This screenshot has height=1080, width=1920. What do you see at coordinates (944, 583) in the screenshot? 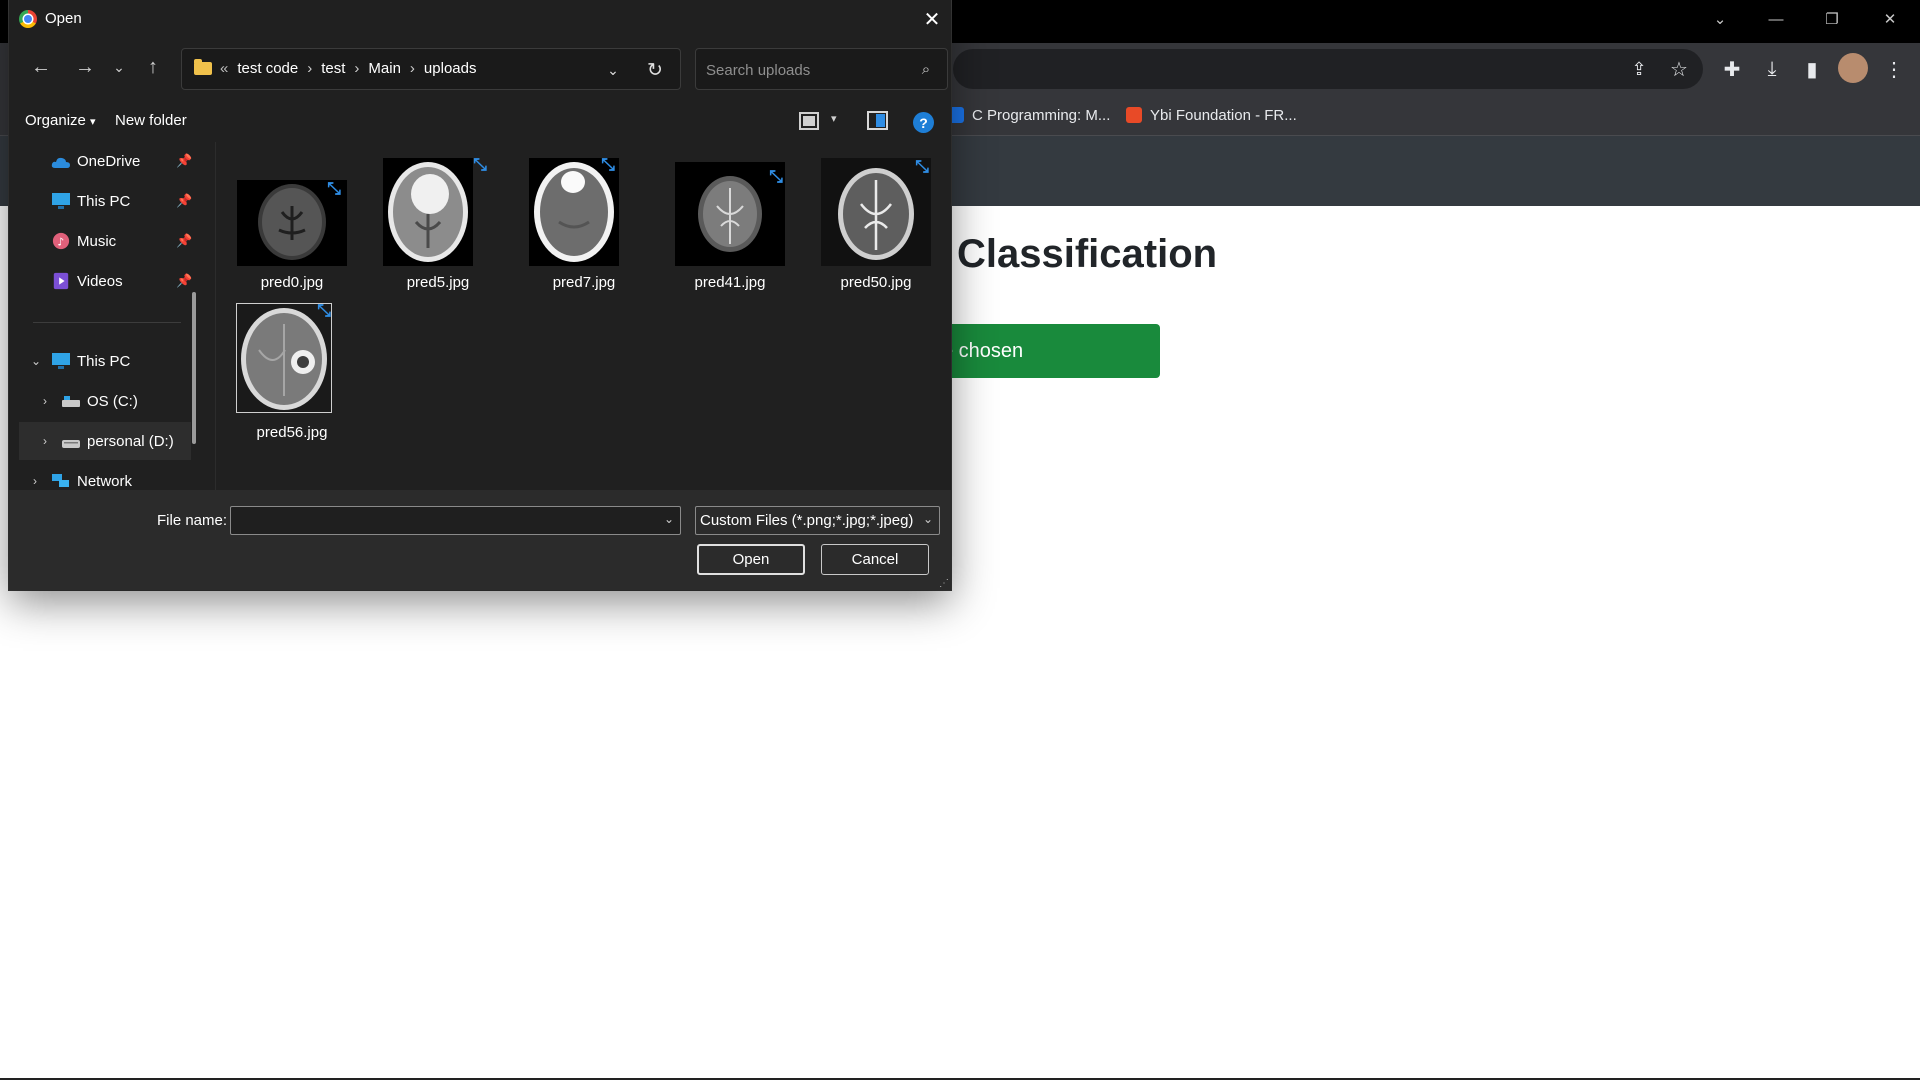
I see `resize-grip-icon: ⋰` at bounding box center [944, 583].